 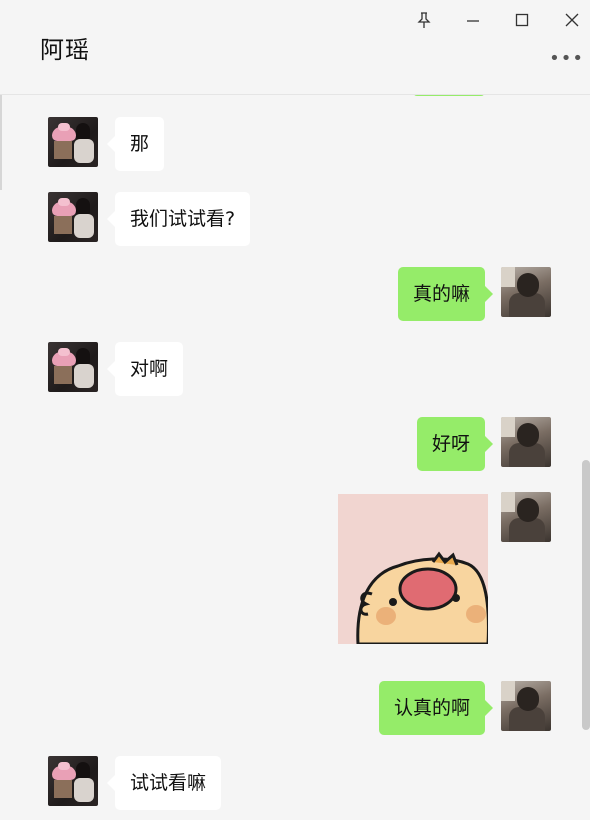 What do you see at coordinates (145, 369) in the screenshot?
I see `incoming-message-bubble: 对啊` at bounding box center [145, 369].